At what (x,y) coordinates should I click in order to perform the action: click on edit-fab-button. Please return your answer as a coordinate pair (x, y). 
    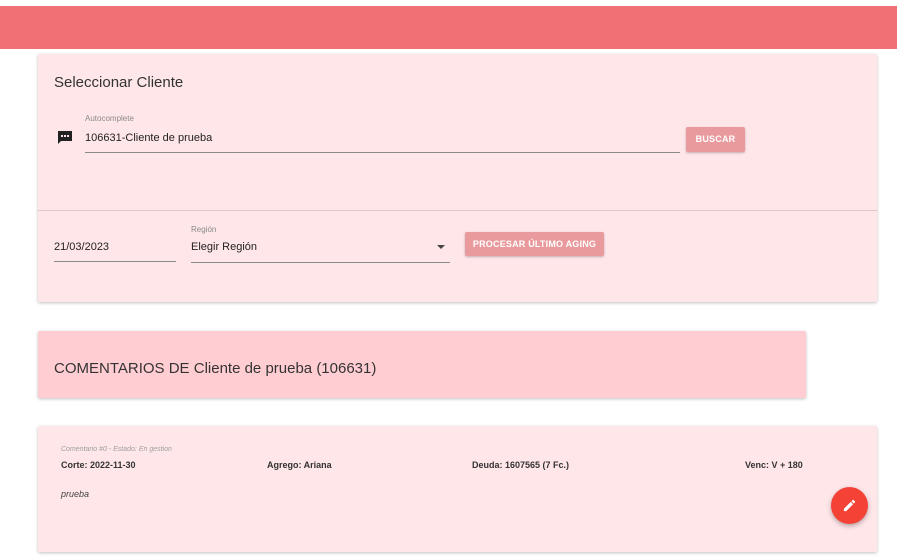
    Looking at the image, I should click on (849, 505).